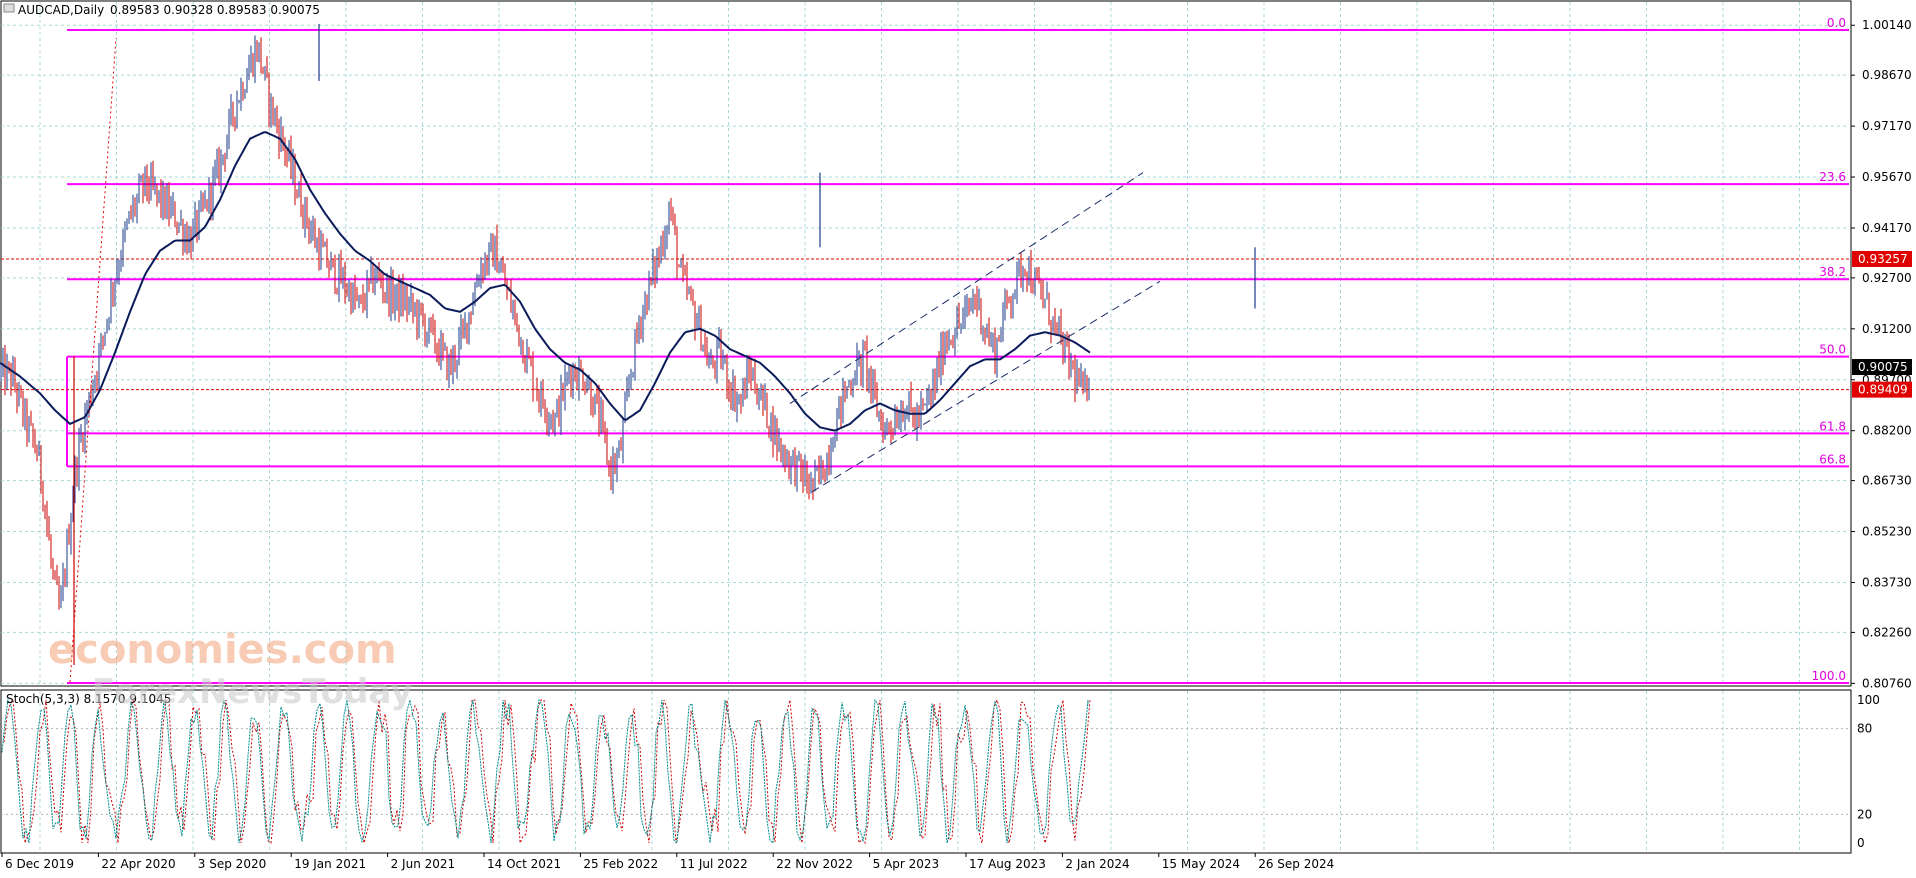 The height and width of the screenshot is (878, 1916). What do you see at coordinates (1887, 532) in the screenshot?
I see `price-axis-tick: 0.85230` at bounding box center [1887, 532].